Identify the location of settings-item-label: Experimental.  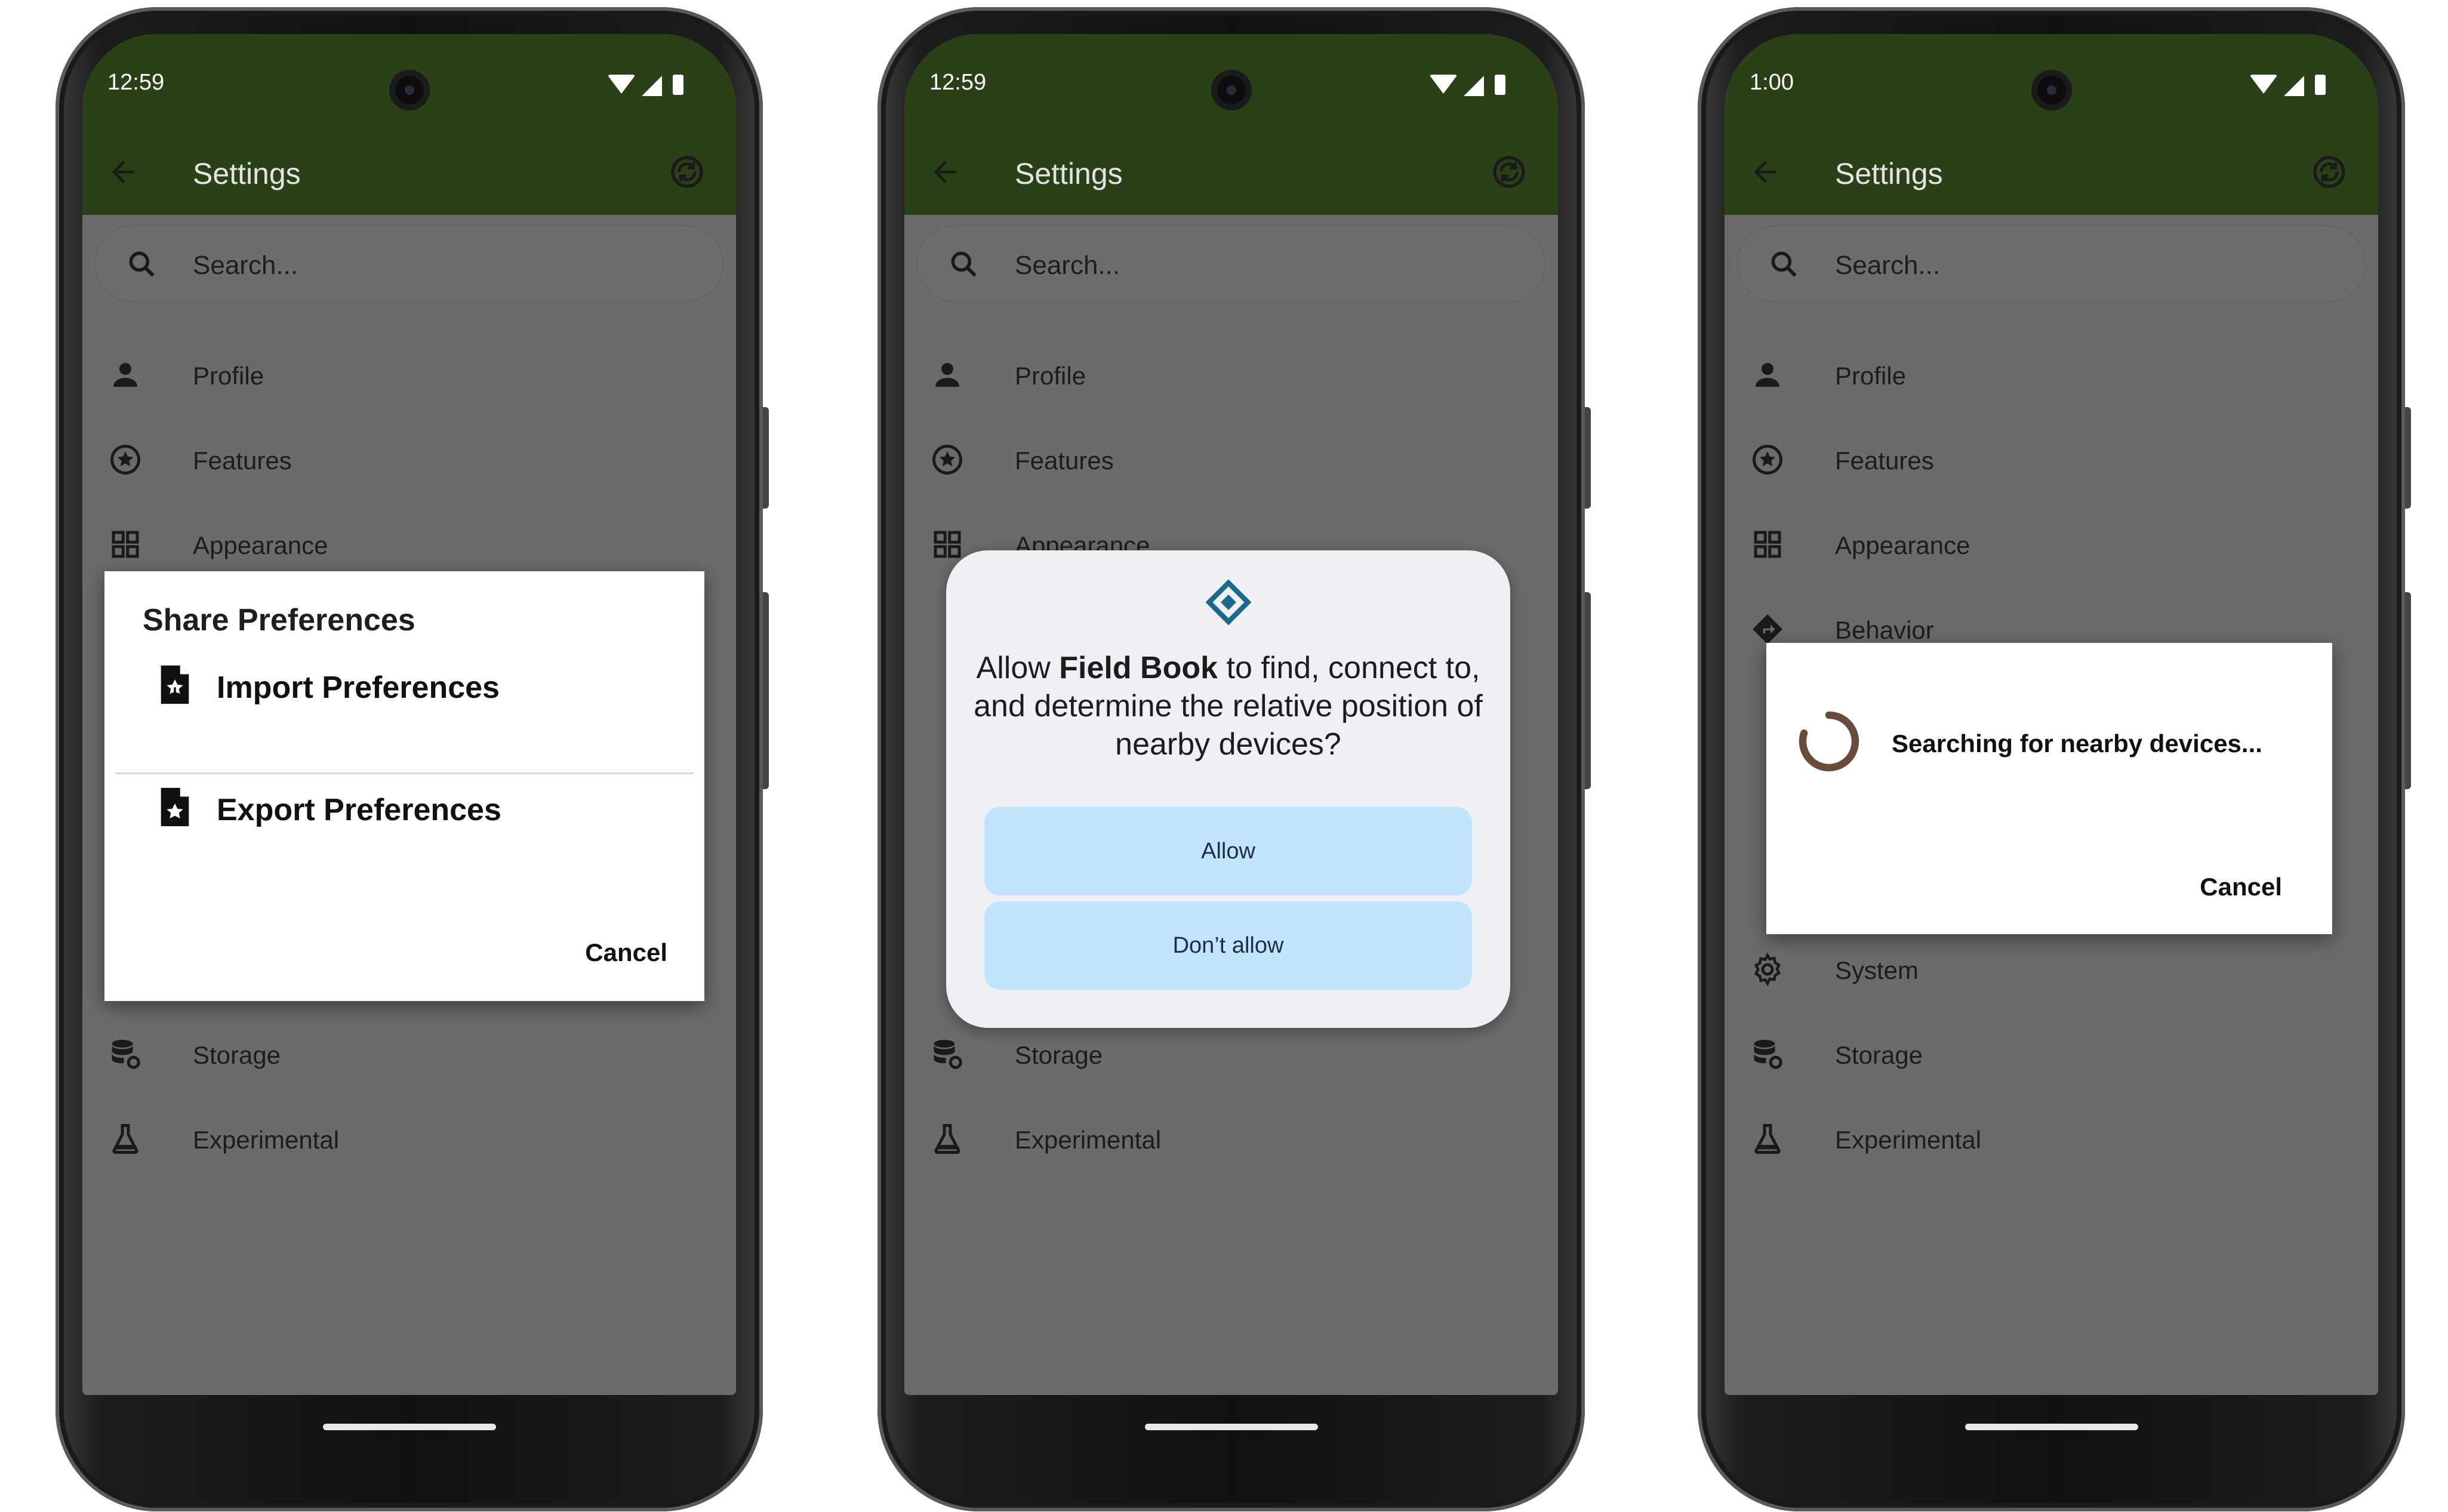
(1089, 1140).